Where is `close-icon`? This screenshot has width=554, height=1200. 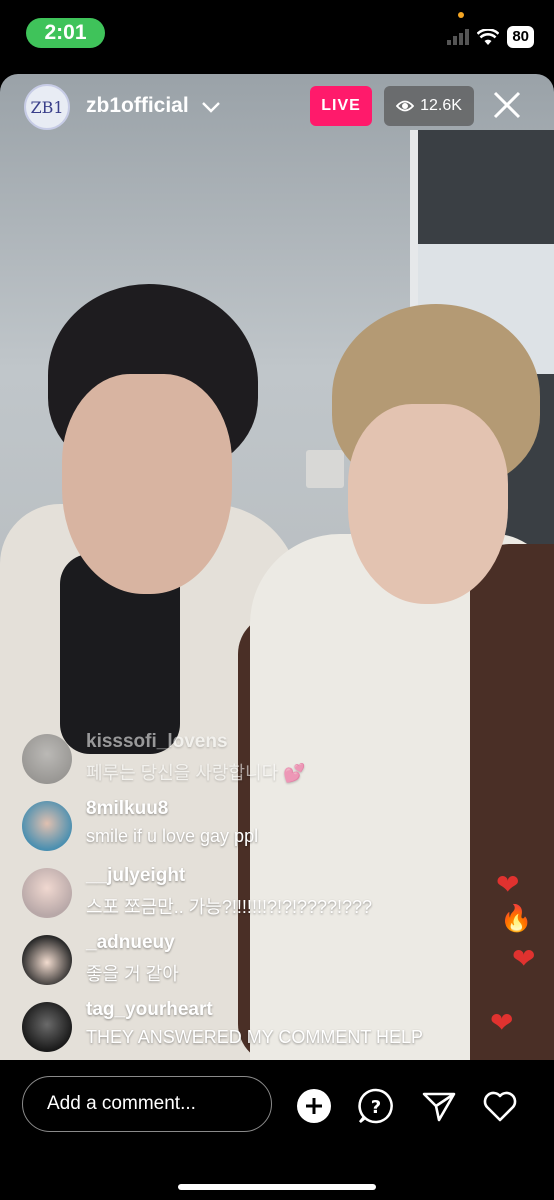
close-icon is located at coordinates (507, 105).